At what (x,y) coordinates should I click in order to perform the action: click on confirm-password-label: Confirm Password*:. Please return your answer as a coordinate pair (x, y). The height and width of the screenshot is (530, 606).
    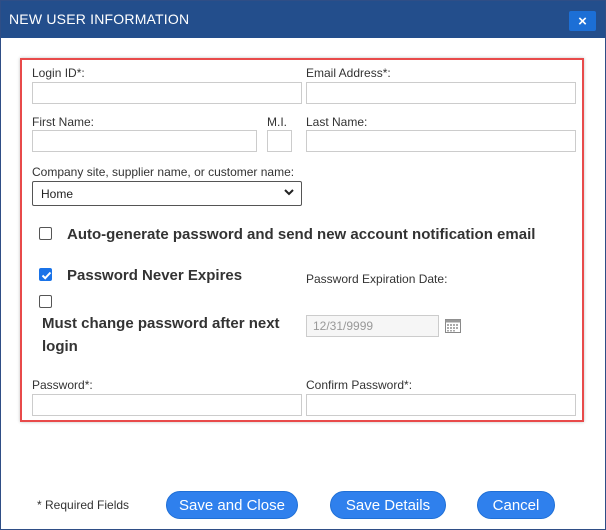
    Looking at the image, I should click on (359, 385).